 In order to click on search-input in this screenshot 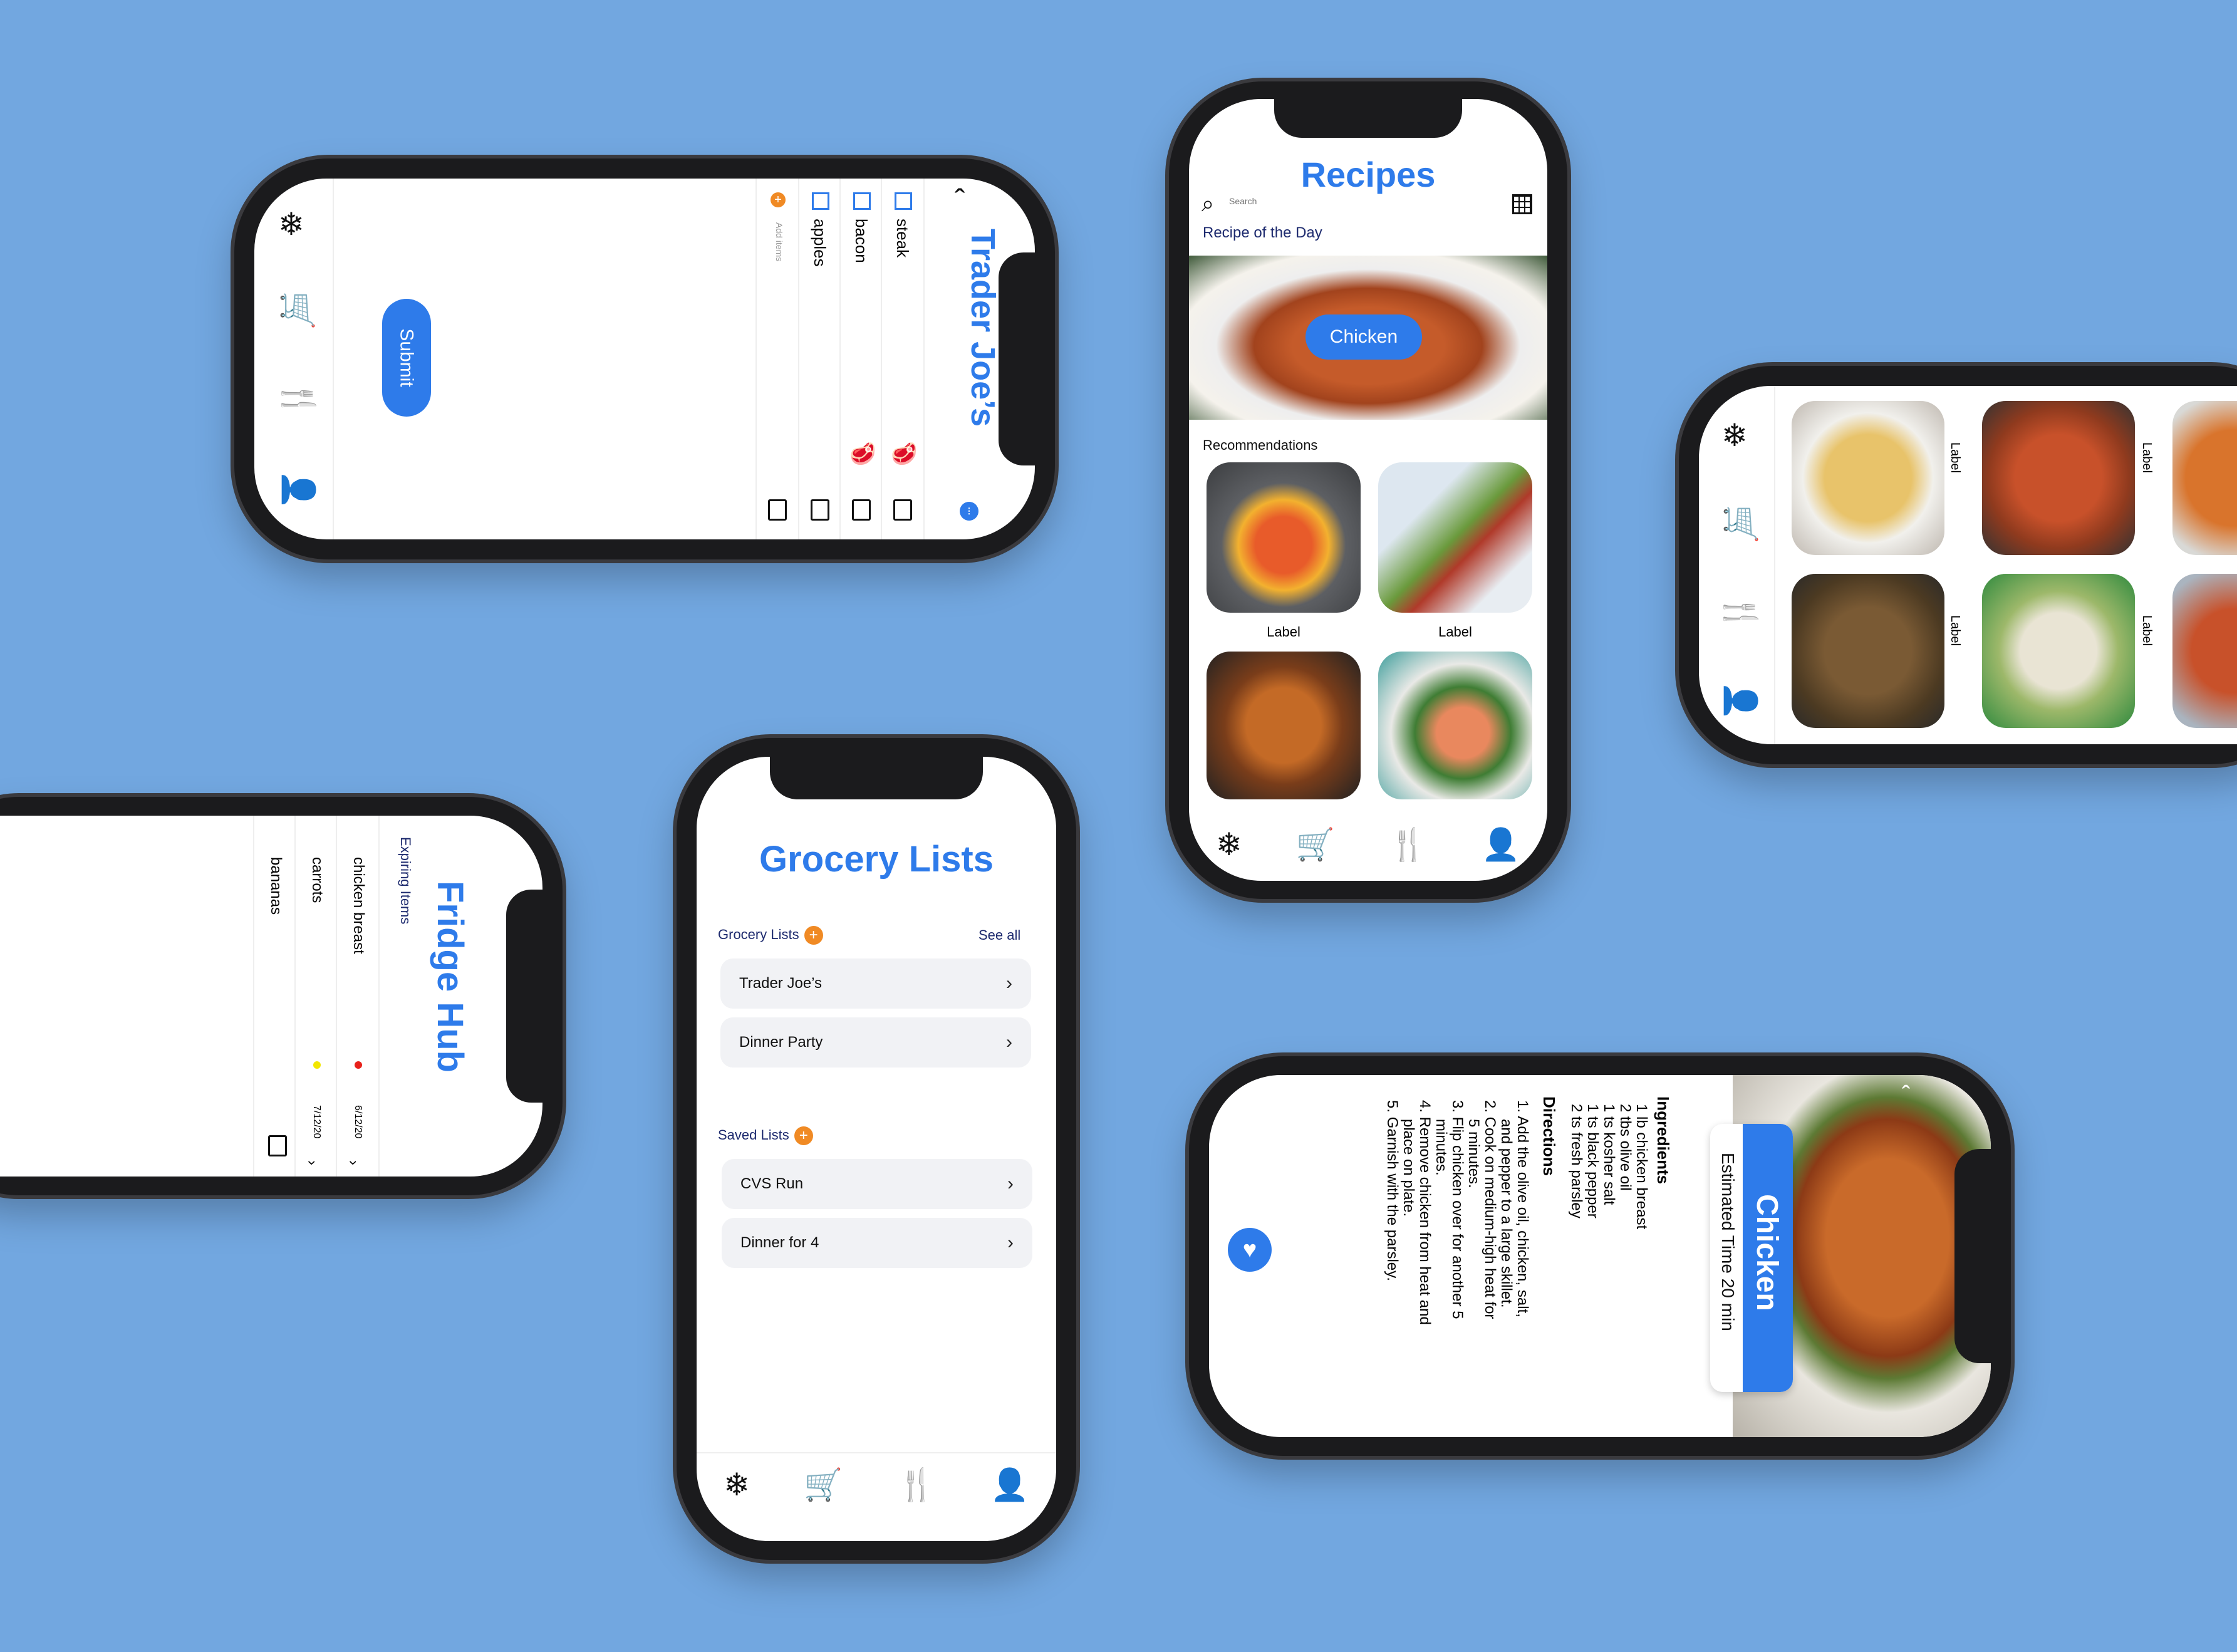, I will do `click(1292, 201)`.